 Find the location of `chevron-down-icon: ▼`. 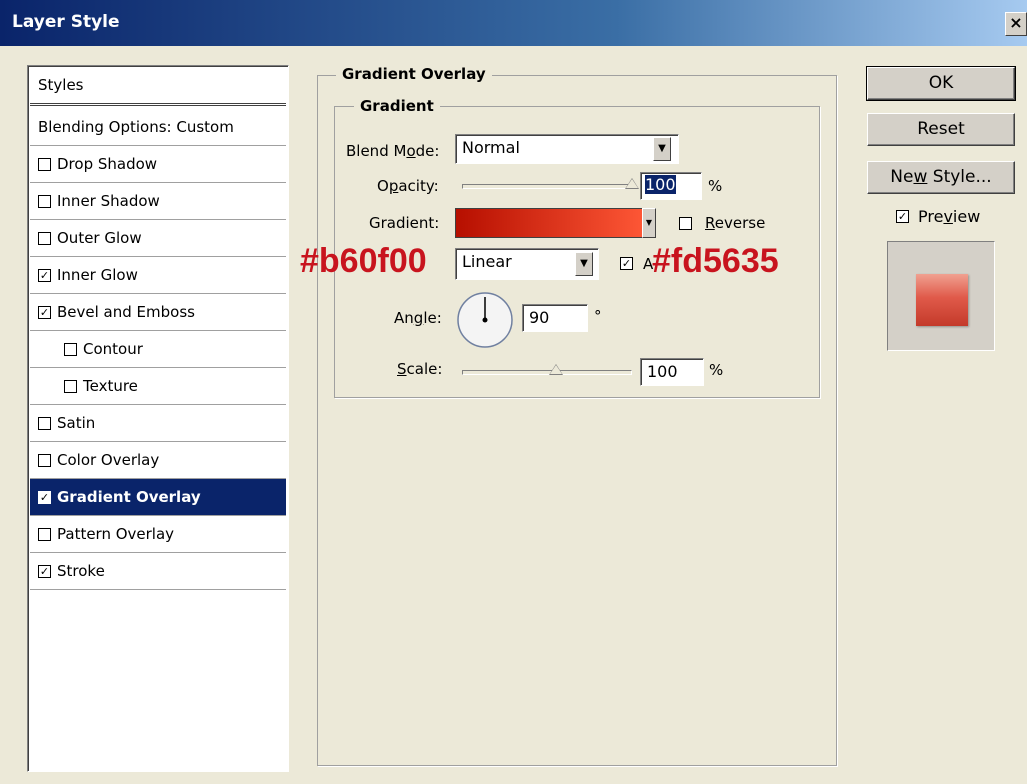

chevron-down-icon: ▼ is located at coordinates (662, 149).